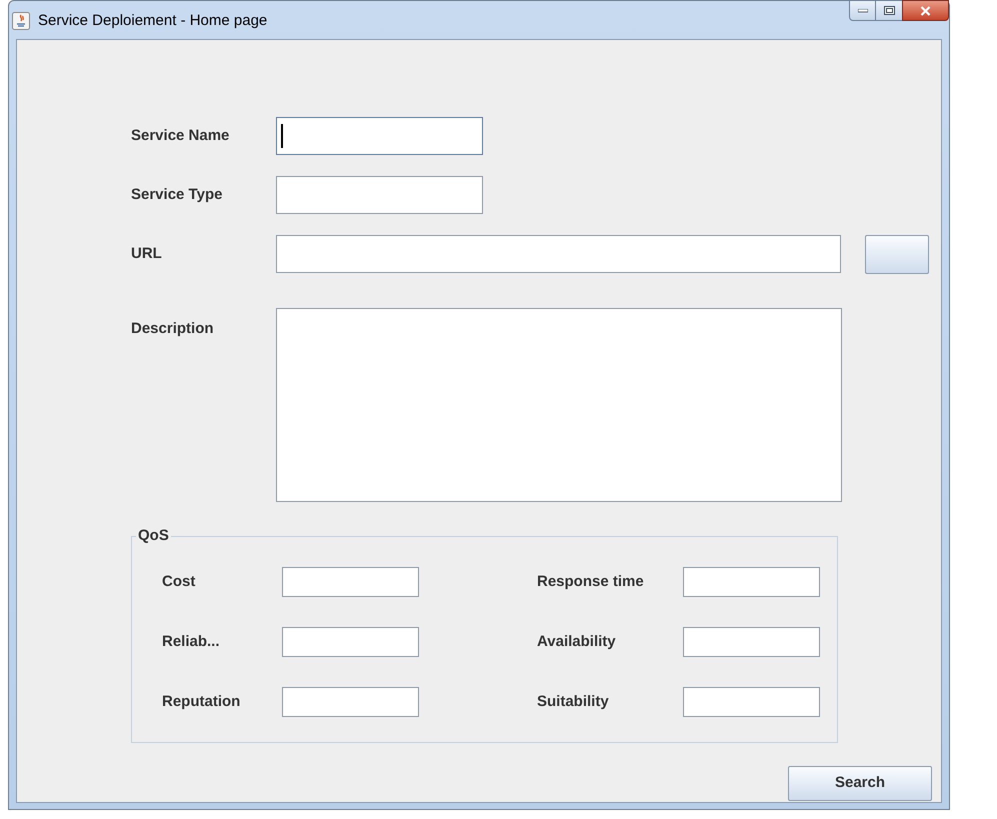  What do you see at coordinates (860, 783) in the screenshot?
I see `search-button: Search` at bounding box center [860, 783].